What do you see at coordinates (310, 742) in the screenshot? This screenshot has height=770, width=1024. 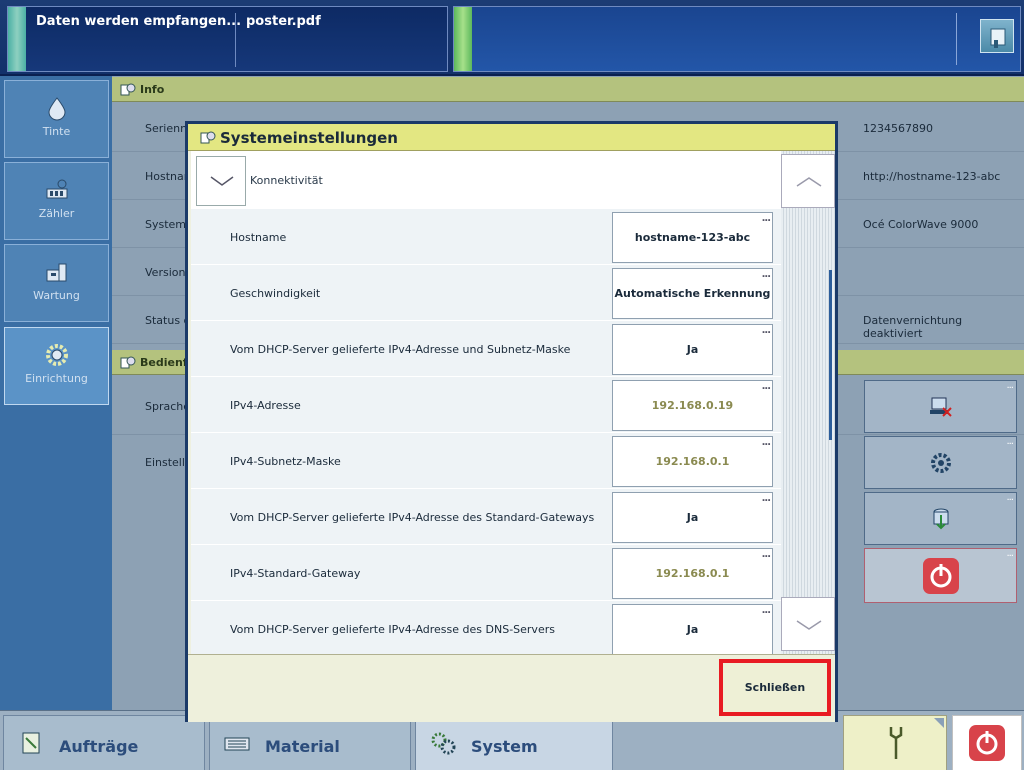 I see `tab-material: Material` at bounding box center [310, 742].